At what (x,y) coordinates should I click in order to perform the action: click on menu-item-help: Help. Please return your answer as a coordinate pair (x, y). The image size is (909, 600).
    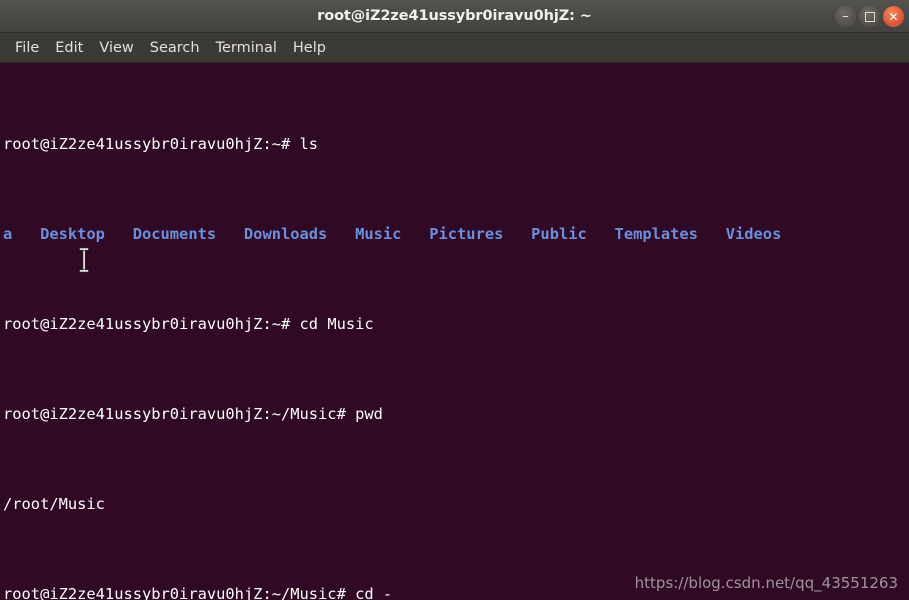
    Looking at the image, I should click on (309, 48).